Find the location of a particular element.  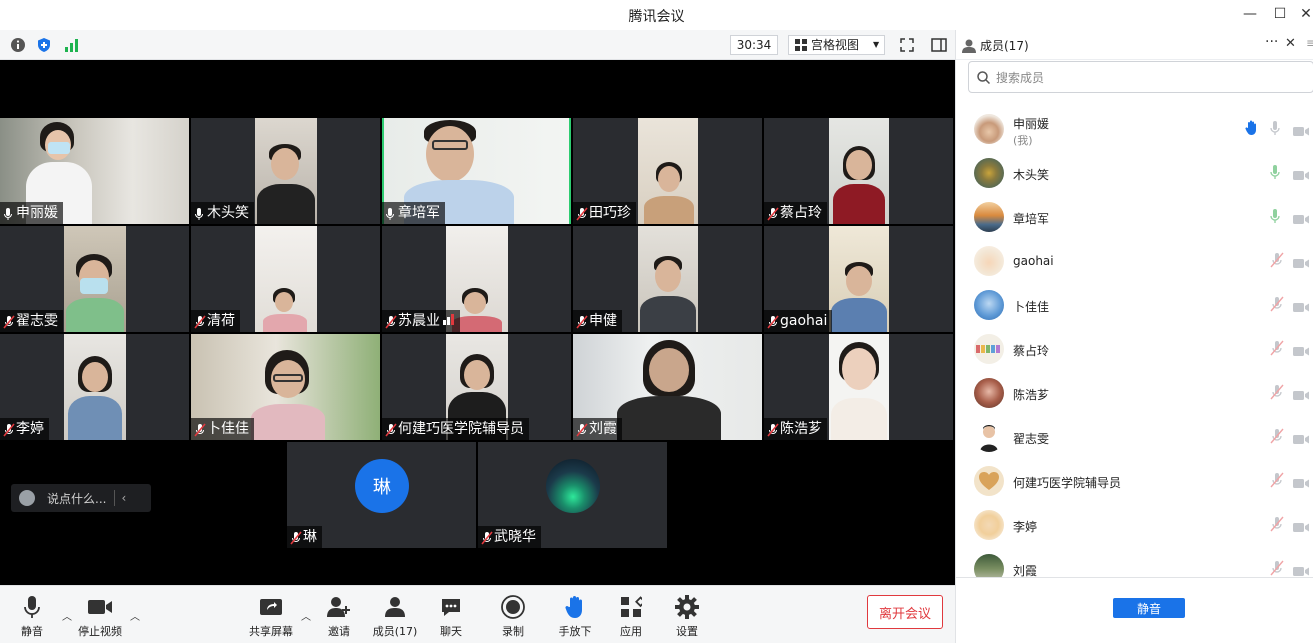

chat-input-box: 说点什么... ‹ is located at coordinates (81, 498).